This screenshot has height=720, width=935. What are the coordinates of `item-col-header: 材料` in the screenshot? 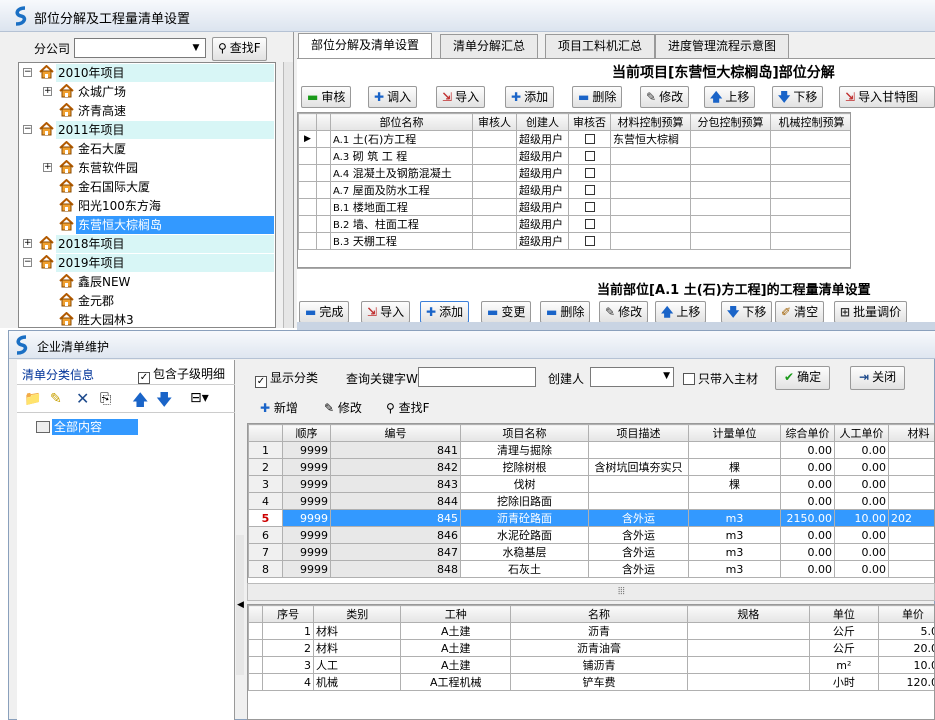 It's located at (911, 433).